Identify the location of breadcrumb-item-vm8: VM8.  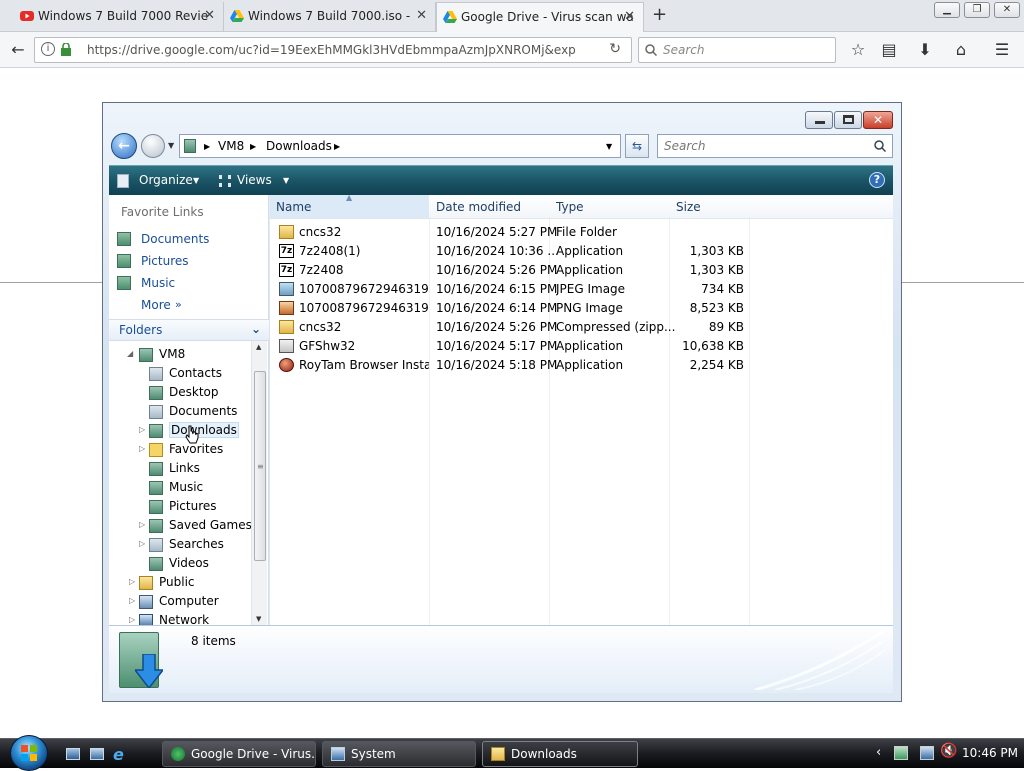
(231, 146).